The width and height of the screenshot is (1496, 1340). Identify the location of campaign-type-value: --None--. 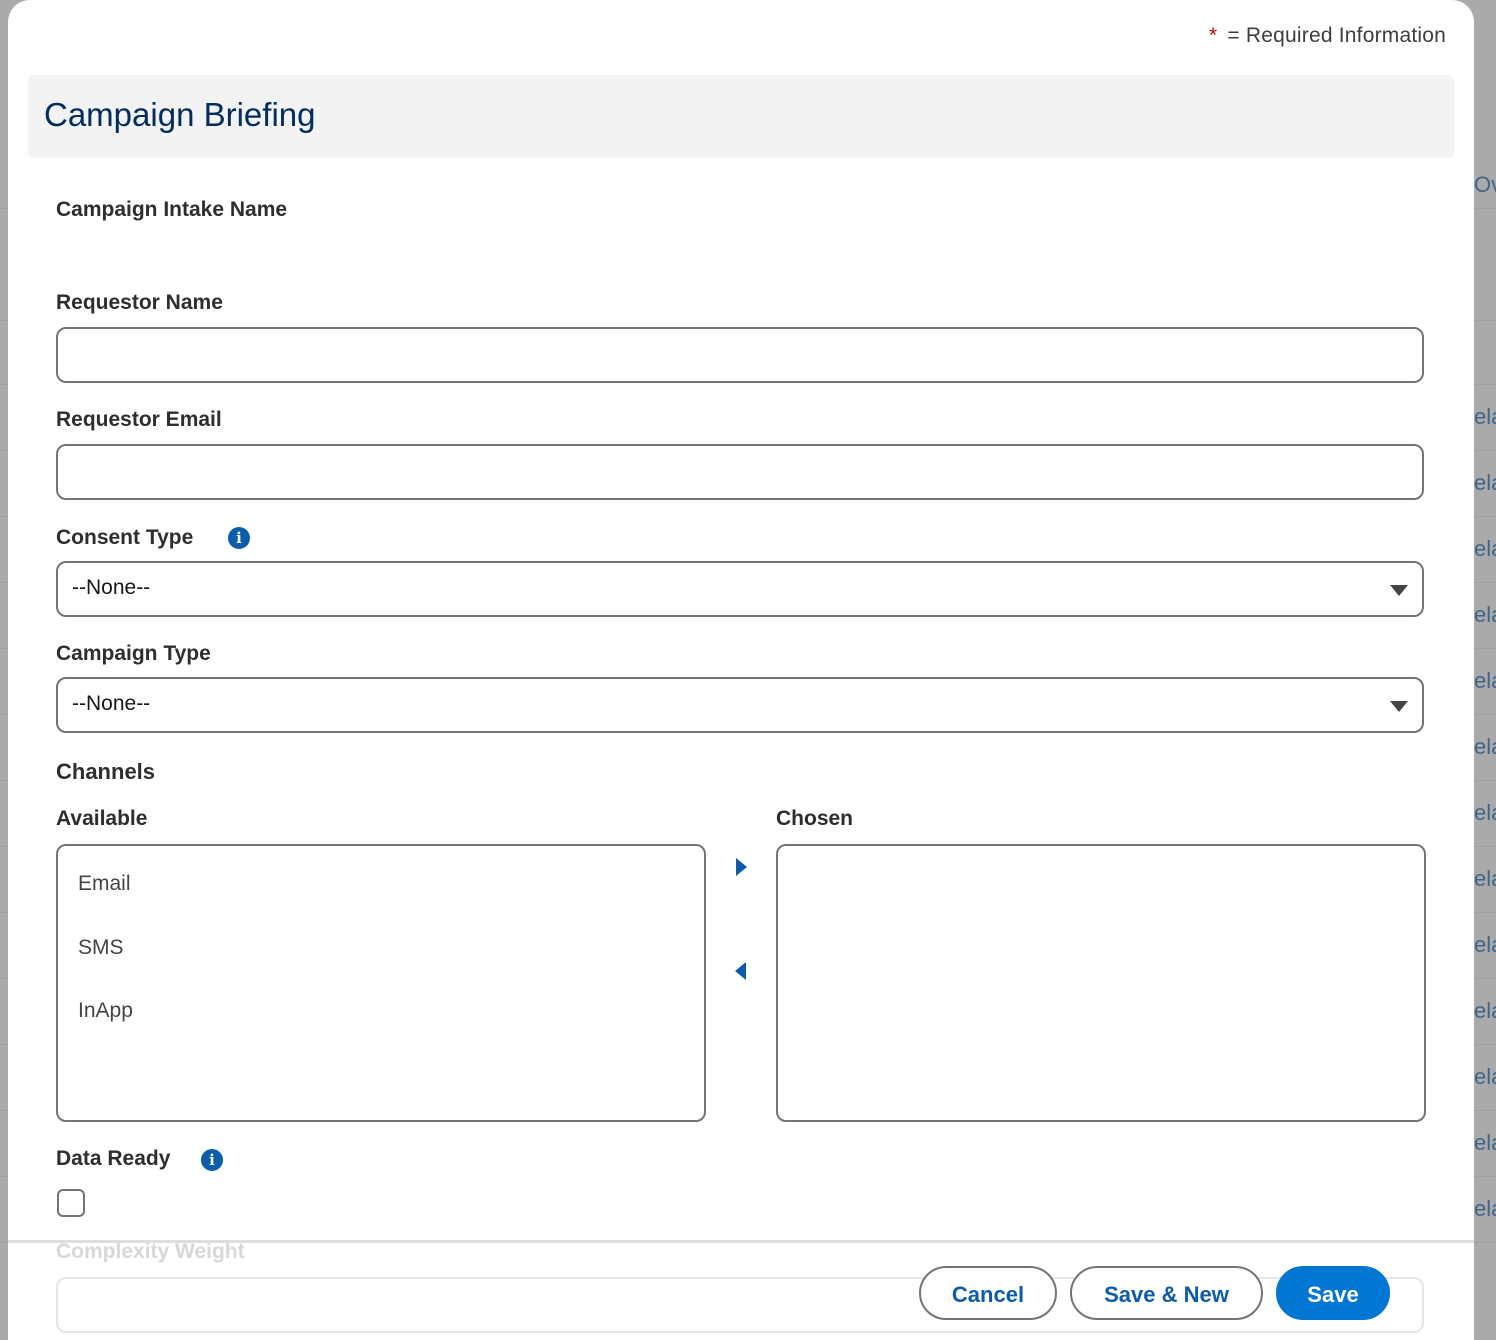
(111, 703).